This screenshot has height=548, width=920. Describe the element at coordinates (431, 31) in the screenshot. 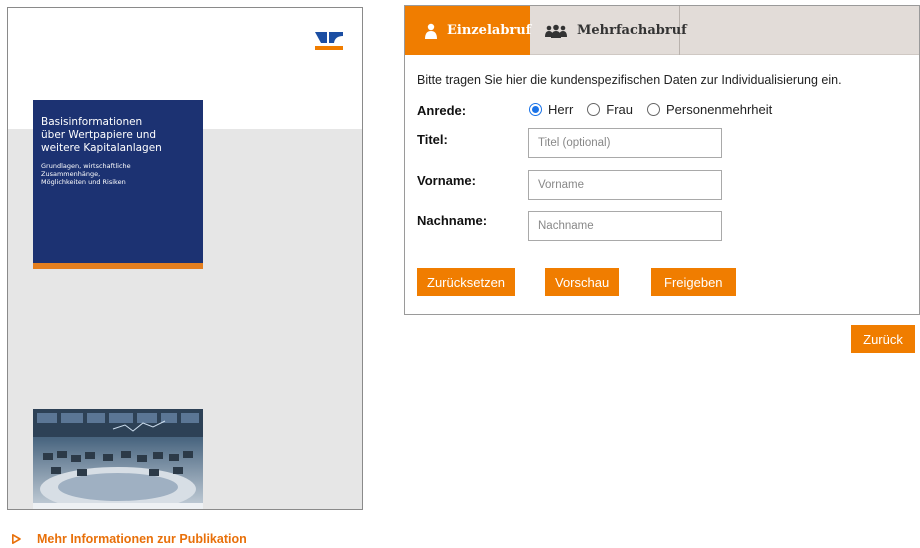

I see `person-icon` at that location.